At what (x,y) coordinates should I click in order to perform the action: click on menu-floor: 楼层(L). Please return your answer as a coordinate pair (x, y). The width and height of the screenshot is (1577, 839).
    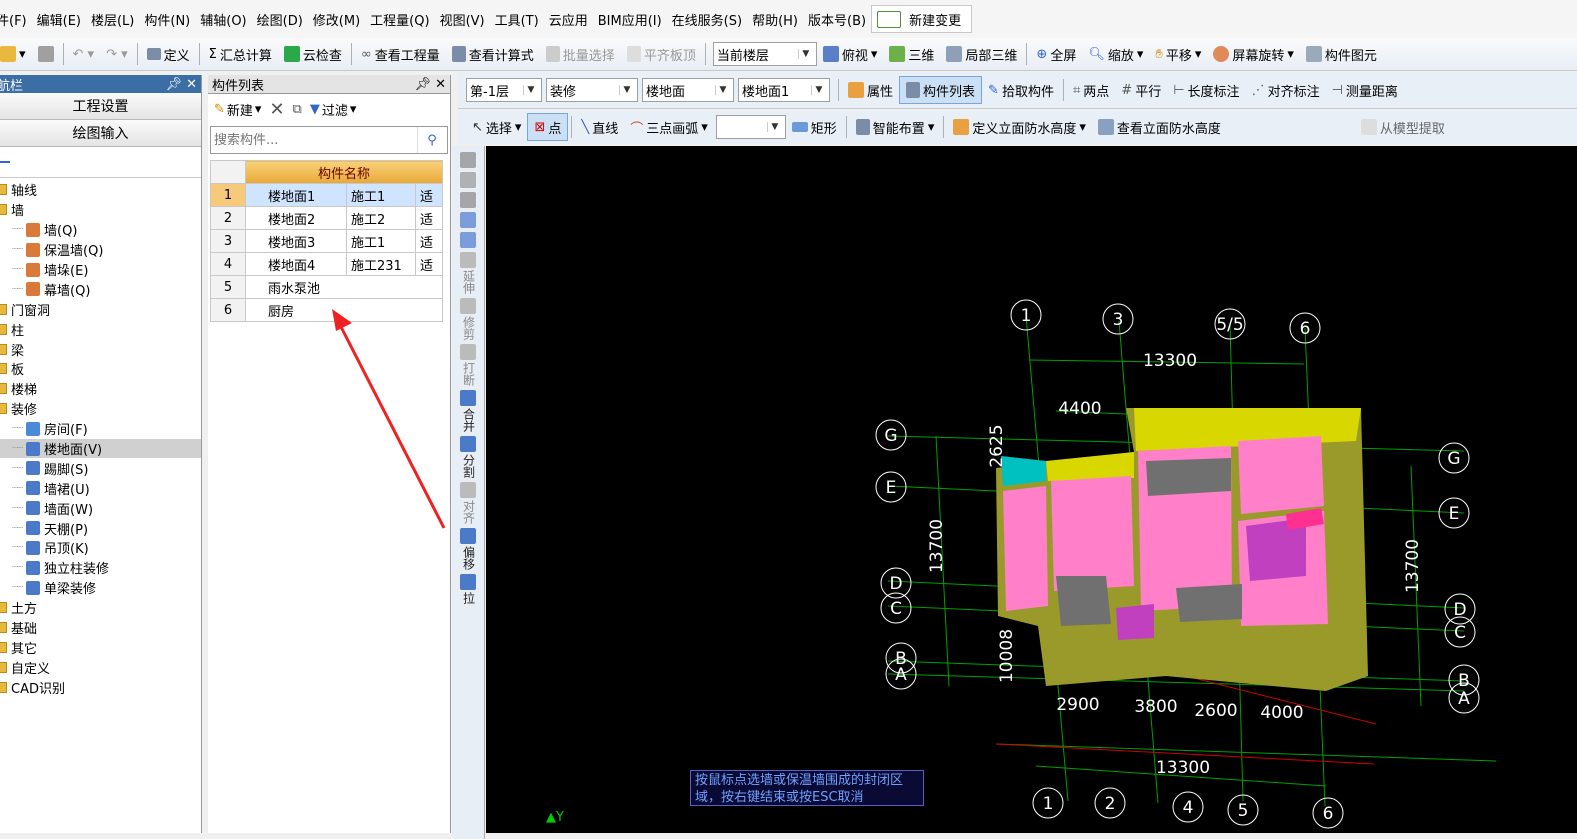
    Looking at the image, I should click on (112, 19).